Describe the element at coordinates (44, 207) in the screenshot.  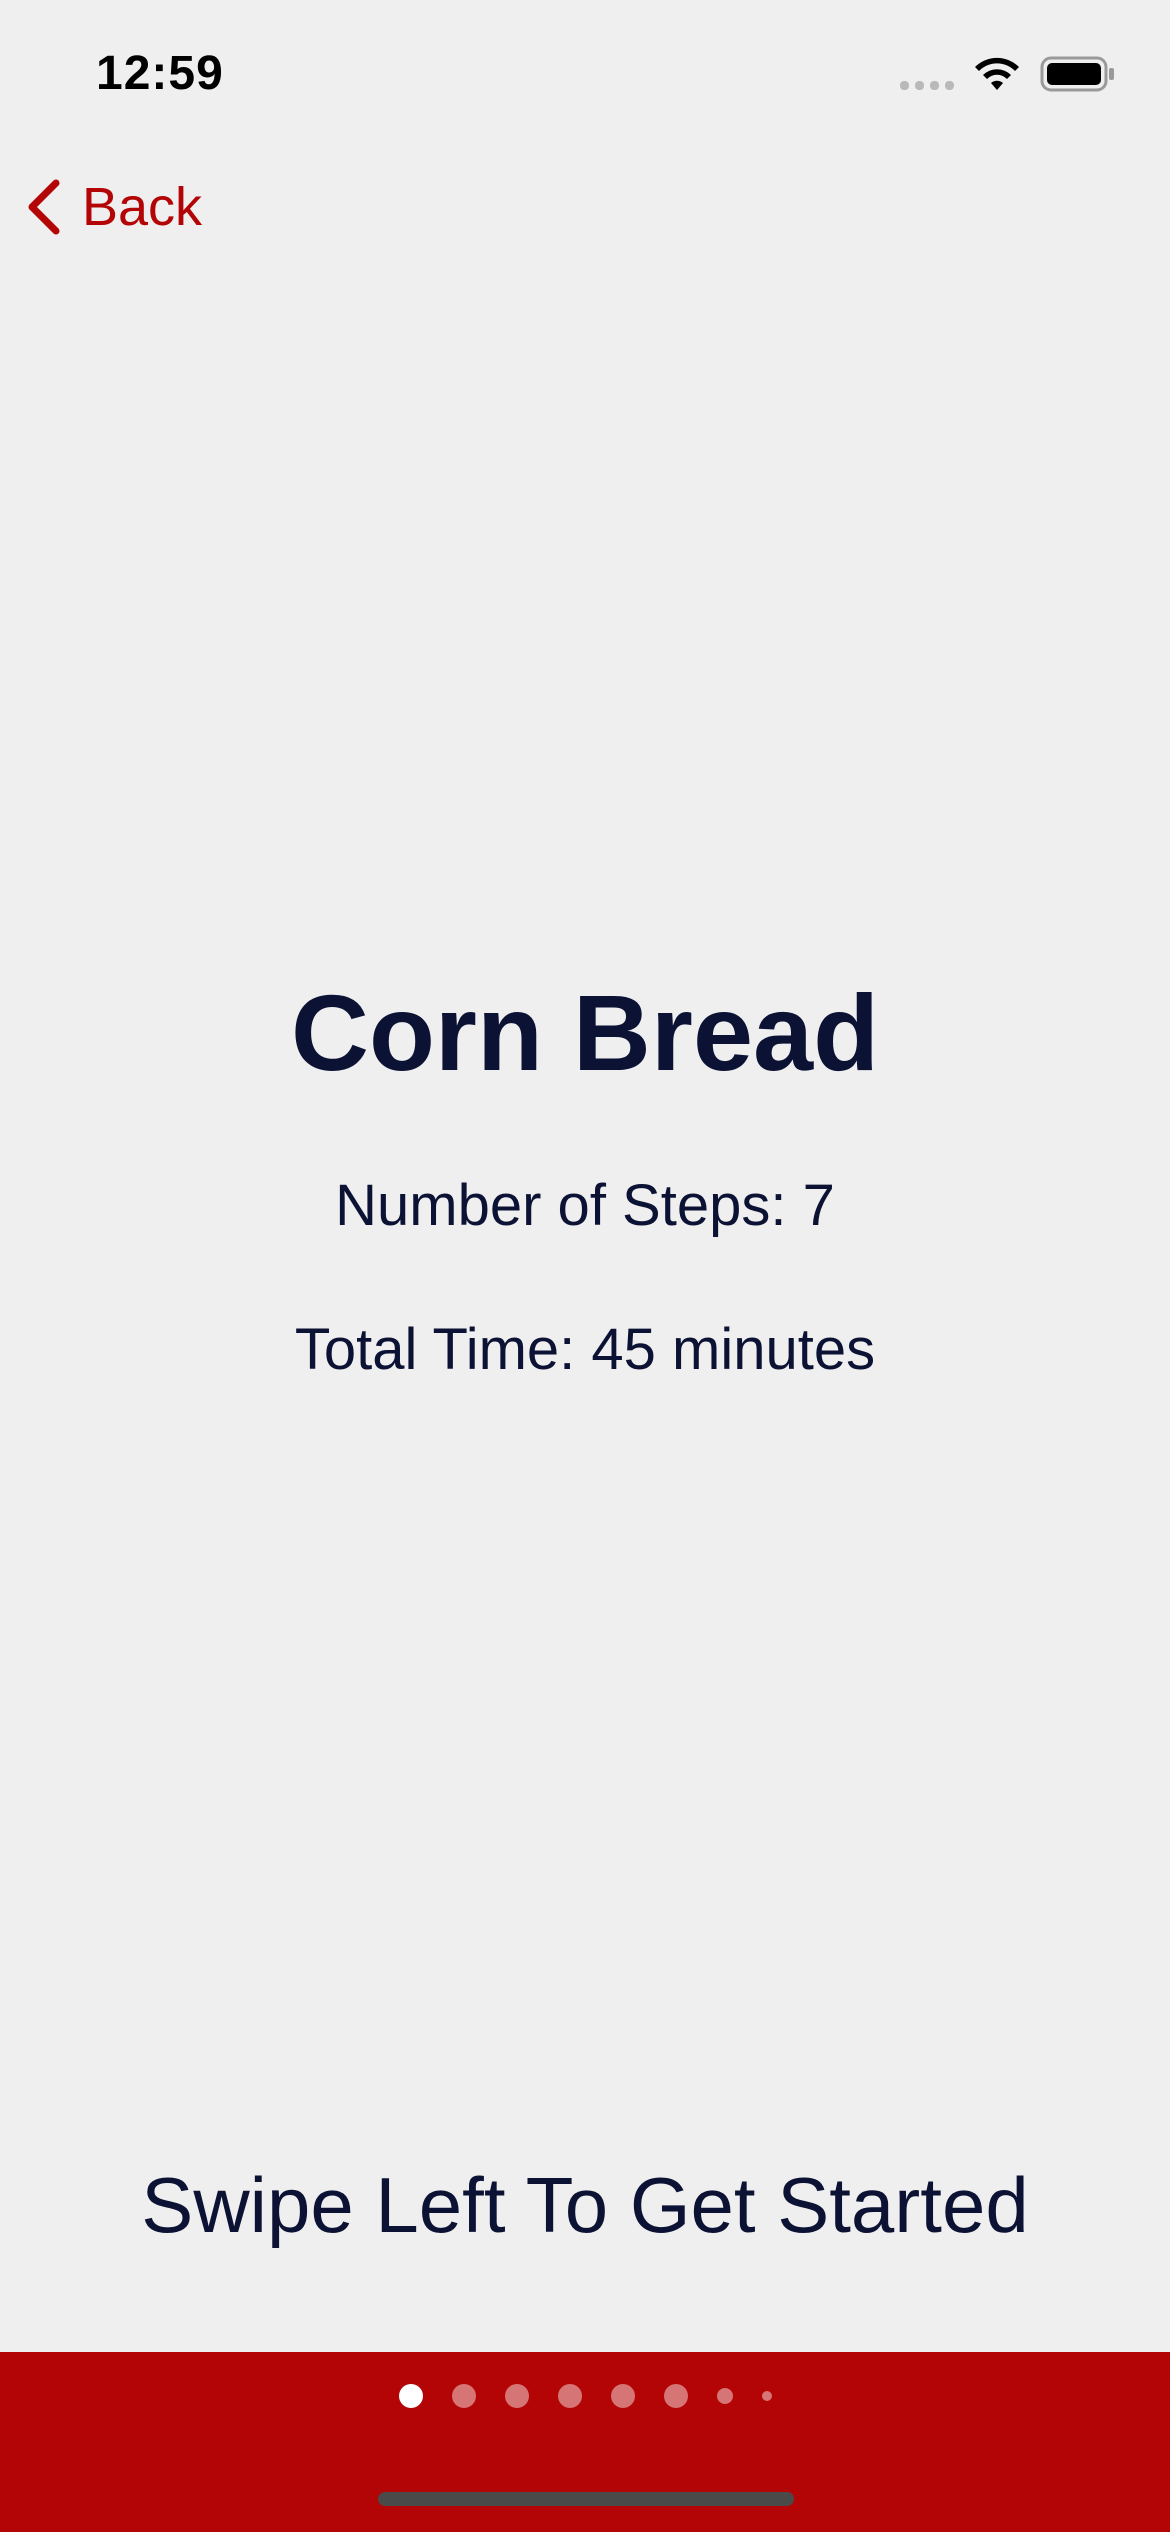
I see `chevron-left-icon` at that location.